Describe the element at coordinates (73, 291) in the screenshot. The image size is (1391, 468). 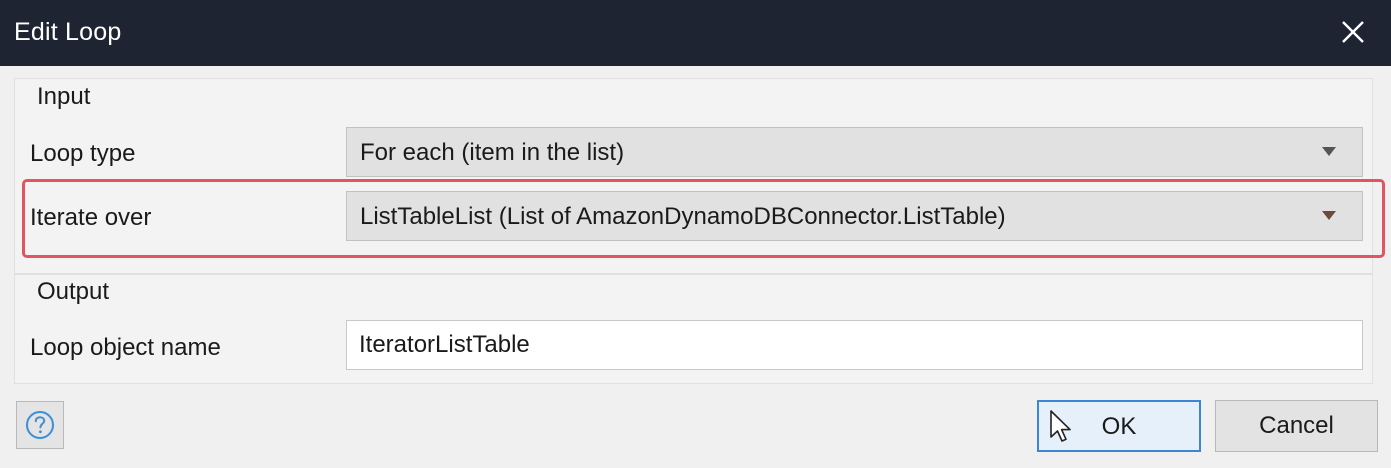
I see `output-group-title: Output` at that location.